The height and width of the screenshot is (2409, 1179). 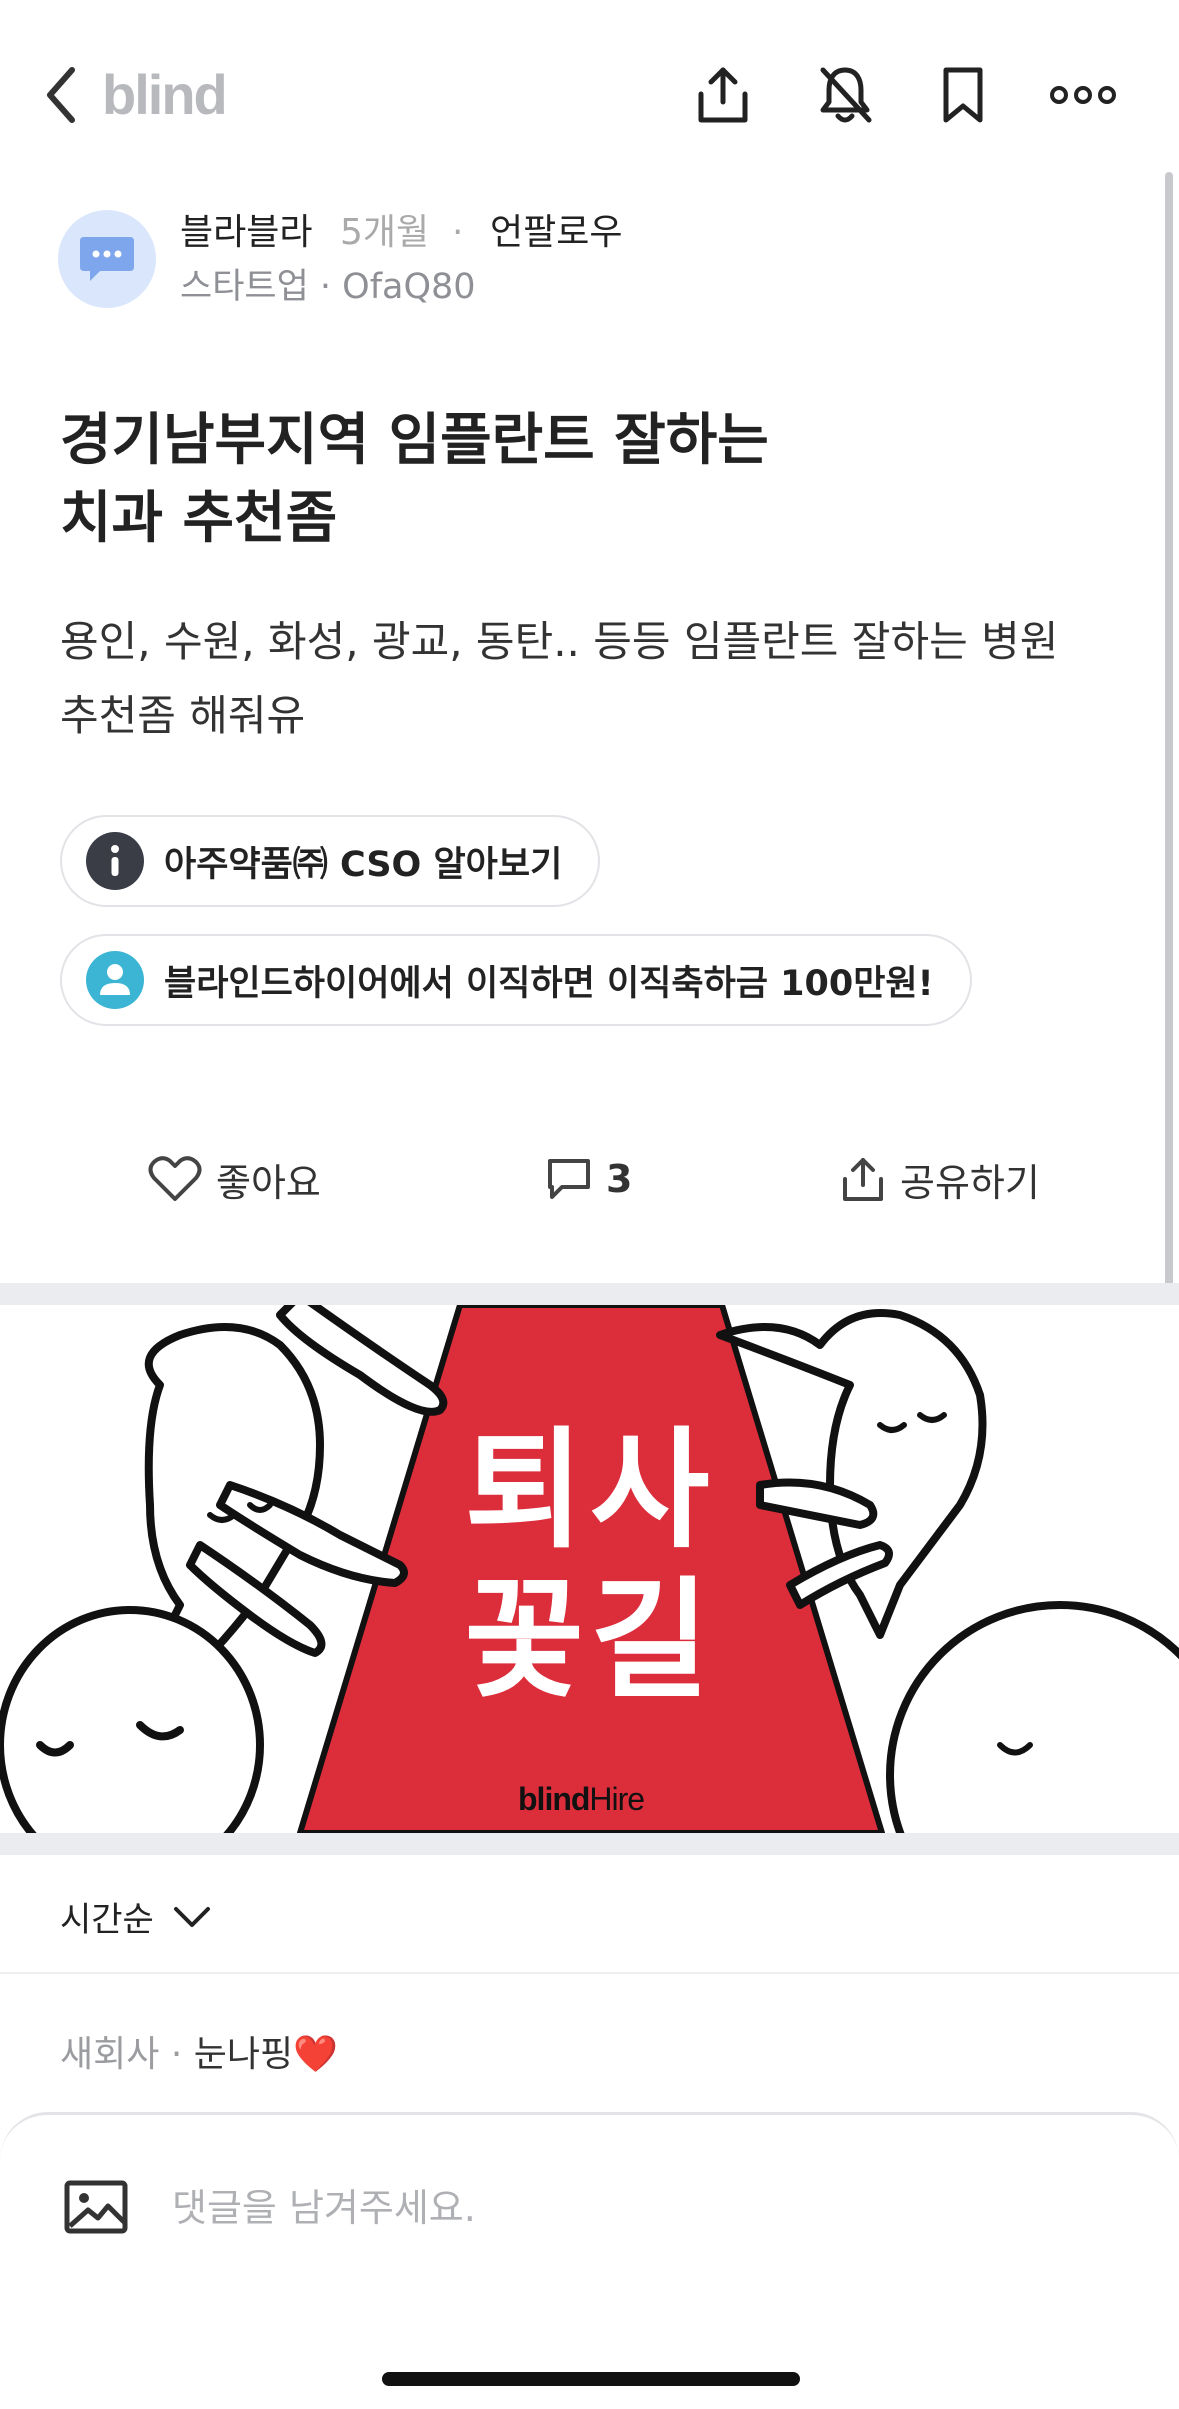 I want to click on more-horizontal-icon, so click(x=1083, y=95).